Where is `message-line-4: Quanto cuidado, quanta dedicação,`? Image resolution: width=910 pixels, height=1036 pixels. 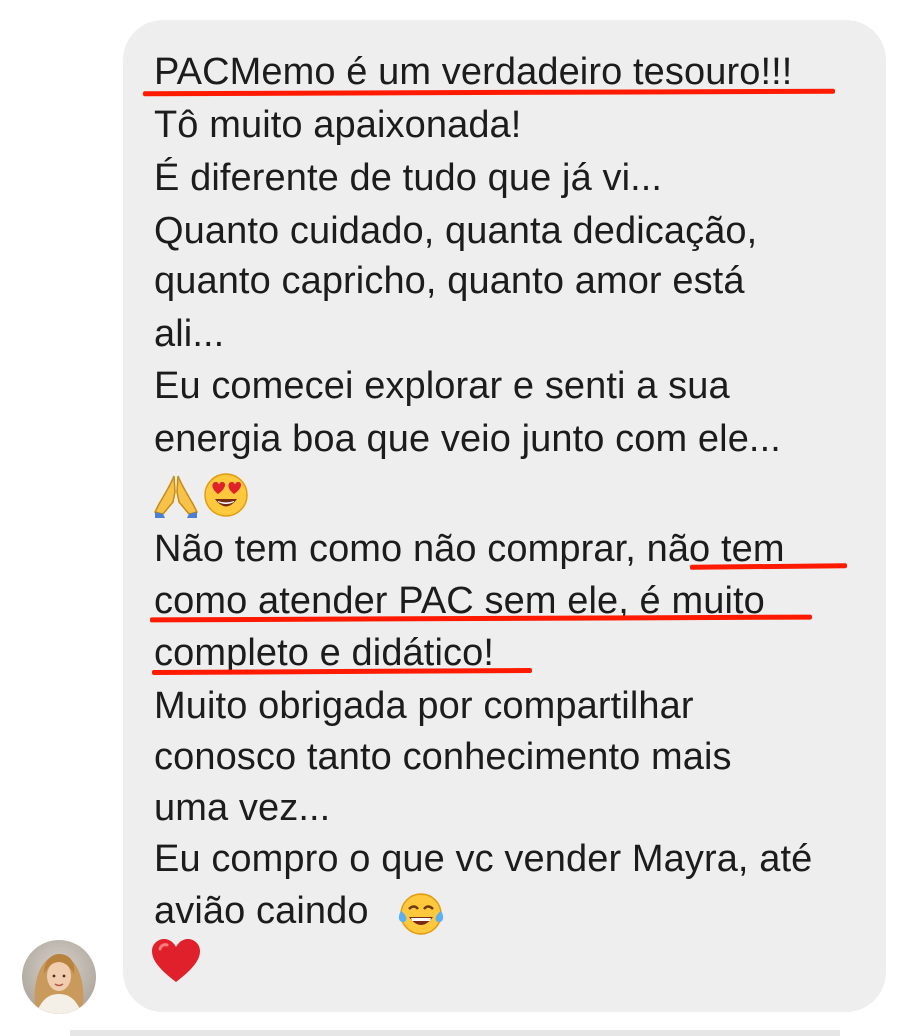
message-line-4: Quanto cuidado, quanta dedicação, is located at coordinates (456, 231).